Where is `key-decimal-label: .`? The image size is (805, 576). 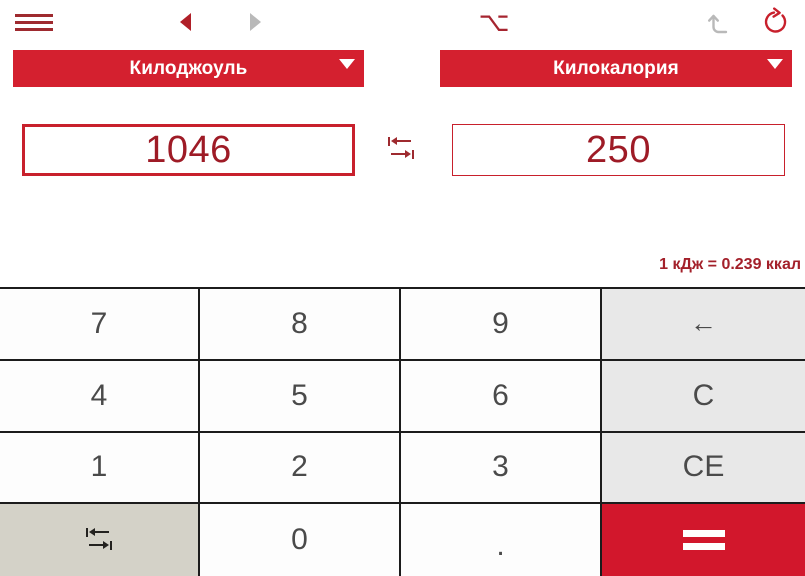 key-decimal-label: . is located at coordinates (500, 546).